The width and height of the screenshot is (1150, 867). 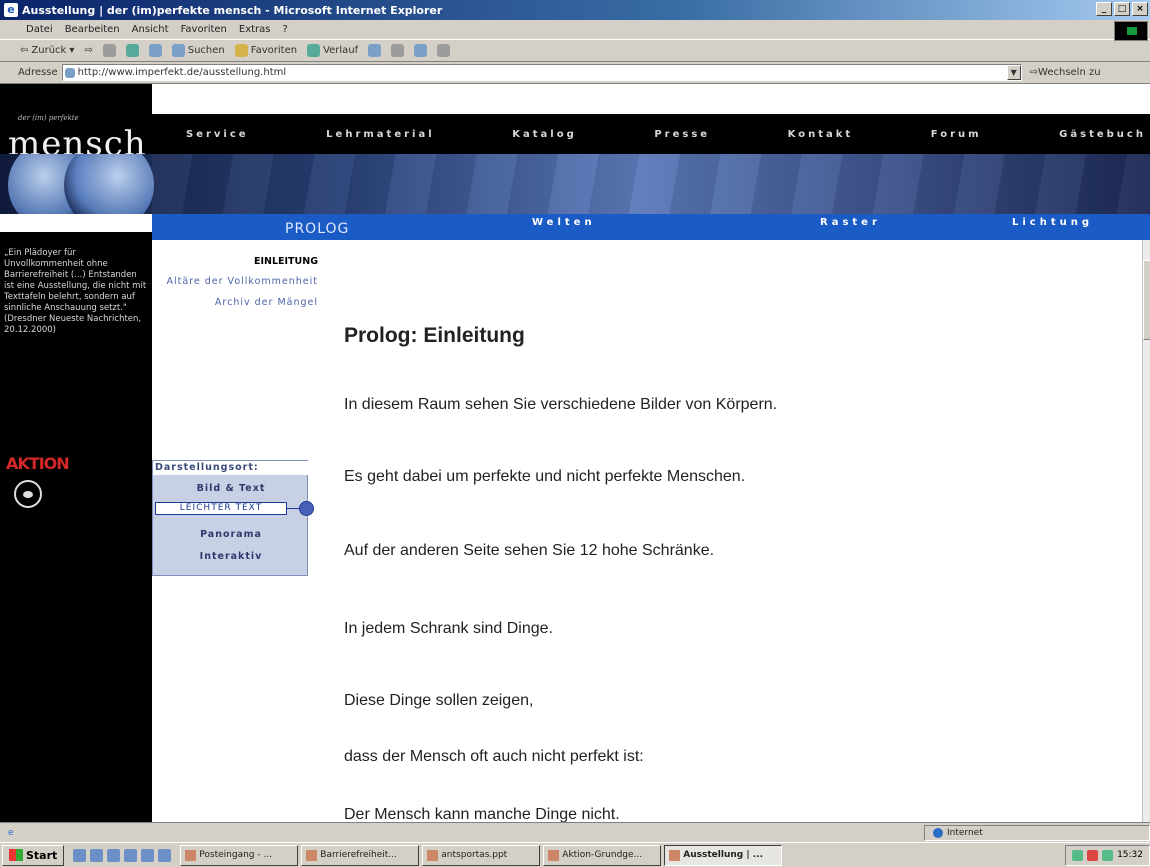 I want to click on darstellungsort-heading: Darstellungsort:, so click(x=230, y=468).